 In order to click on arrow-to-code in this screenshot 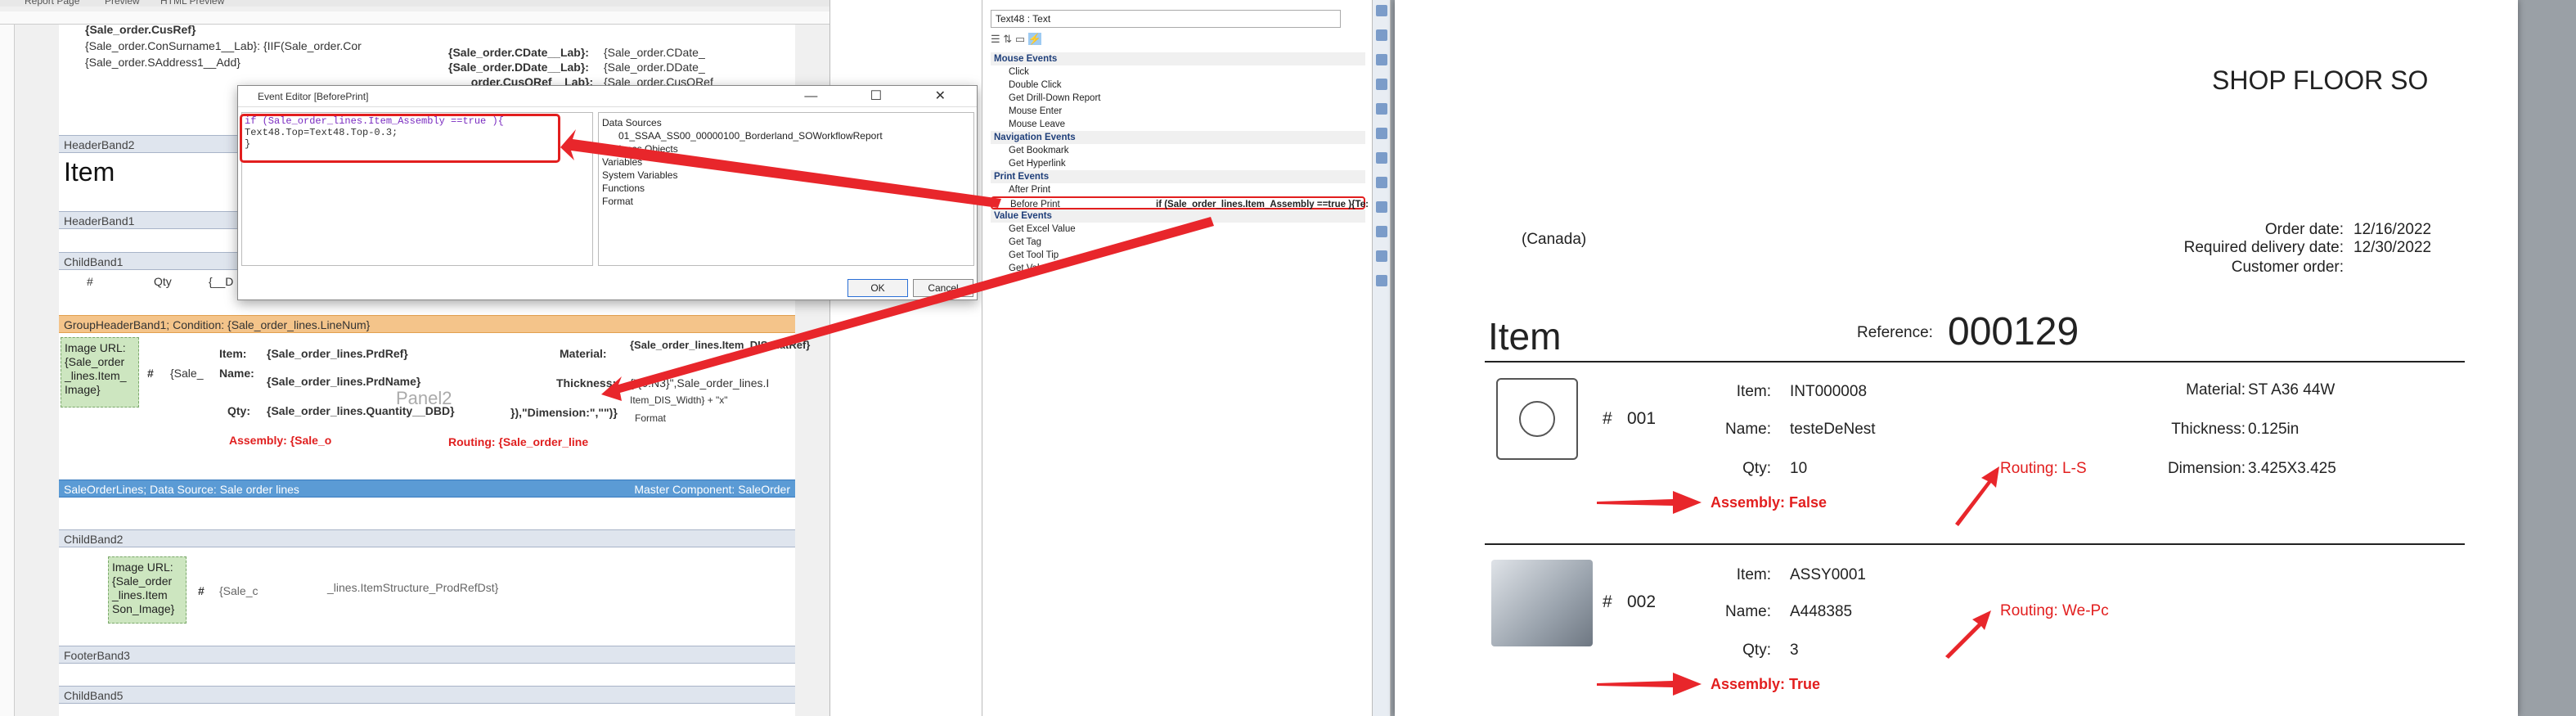, I will do `click(780, 168)`.